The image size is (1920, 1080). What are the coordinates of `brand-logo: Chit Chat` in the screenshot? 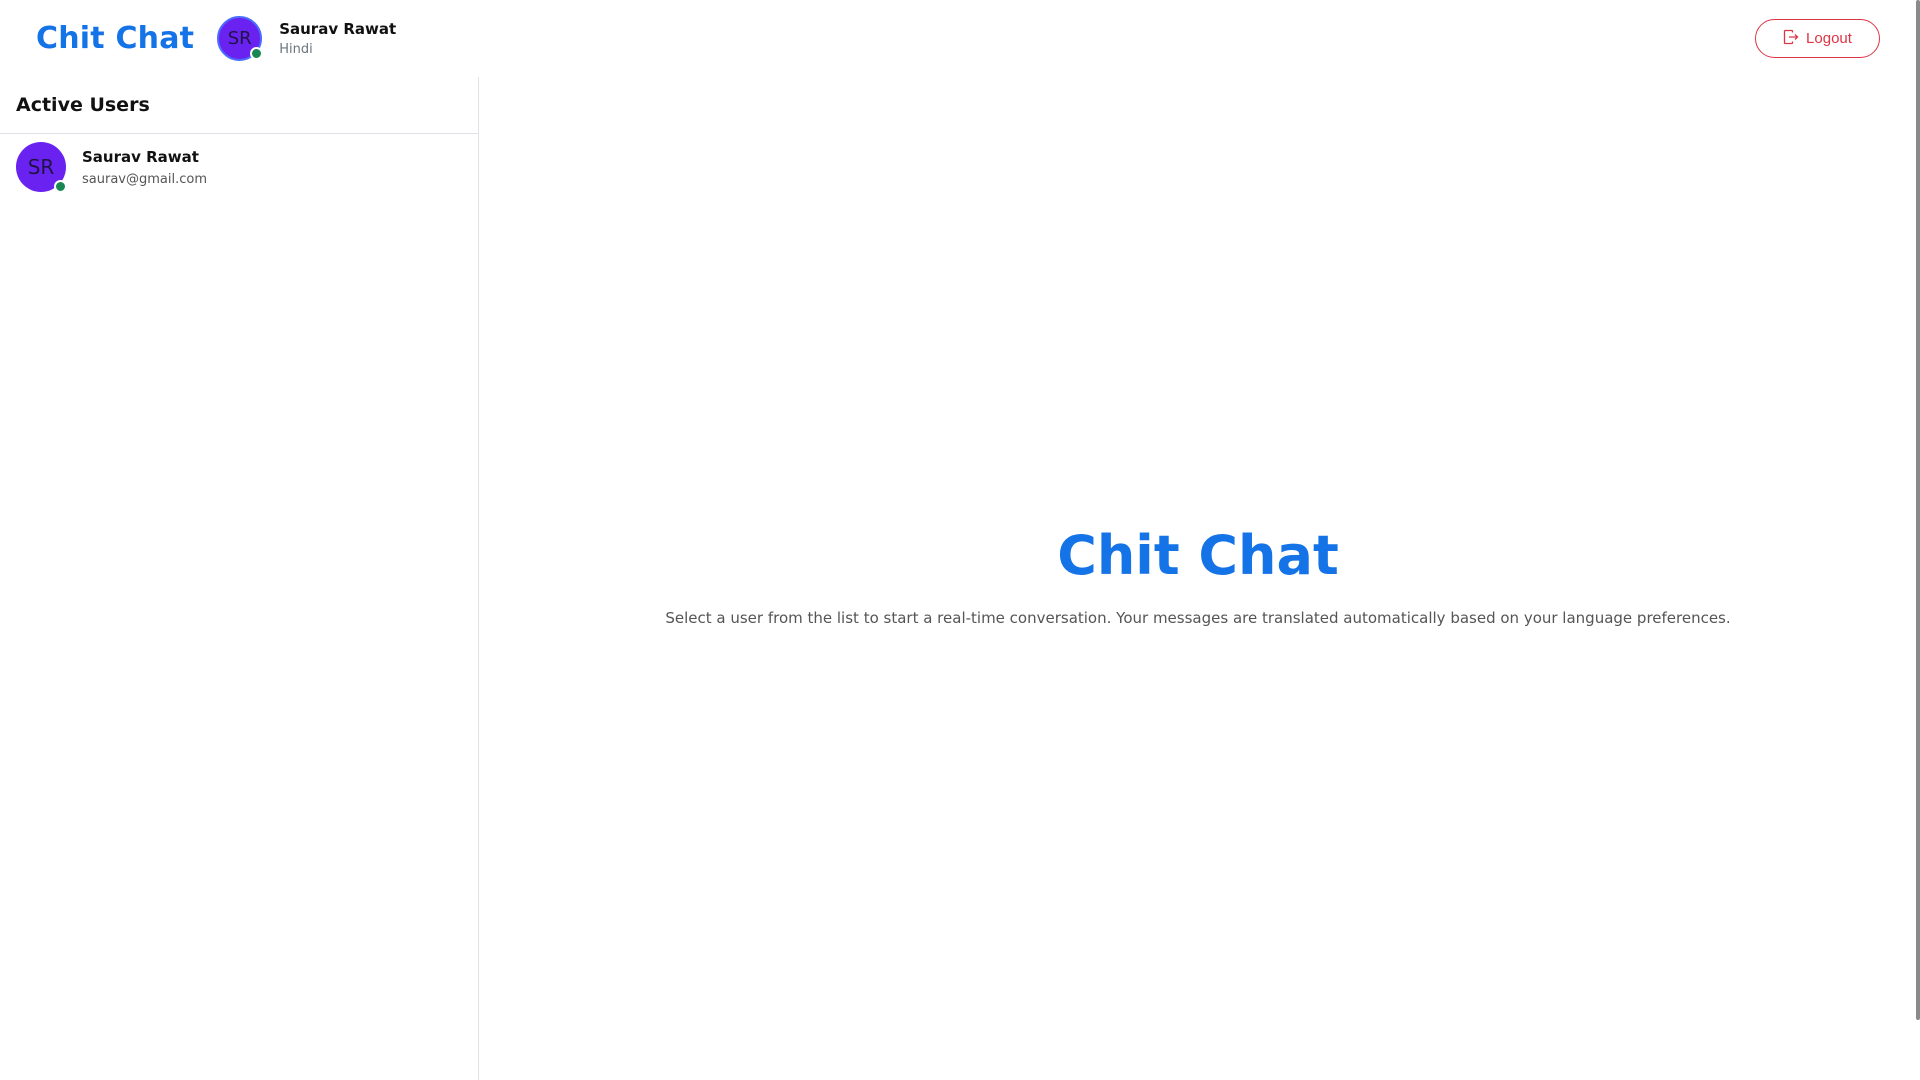 It's located at (115, 38).